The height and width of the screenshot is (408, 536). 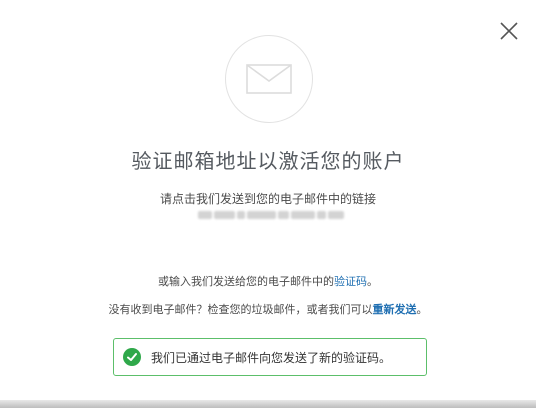 I want to click on dialog-subtitle: 请点击我们发送到您的电子邮件中的链接, so click(x=267, y=199).